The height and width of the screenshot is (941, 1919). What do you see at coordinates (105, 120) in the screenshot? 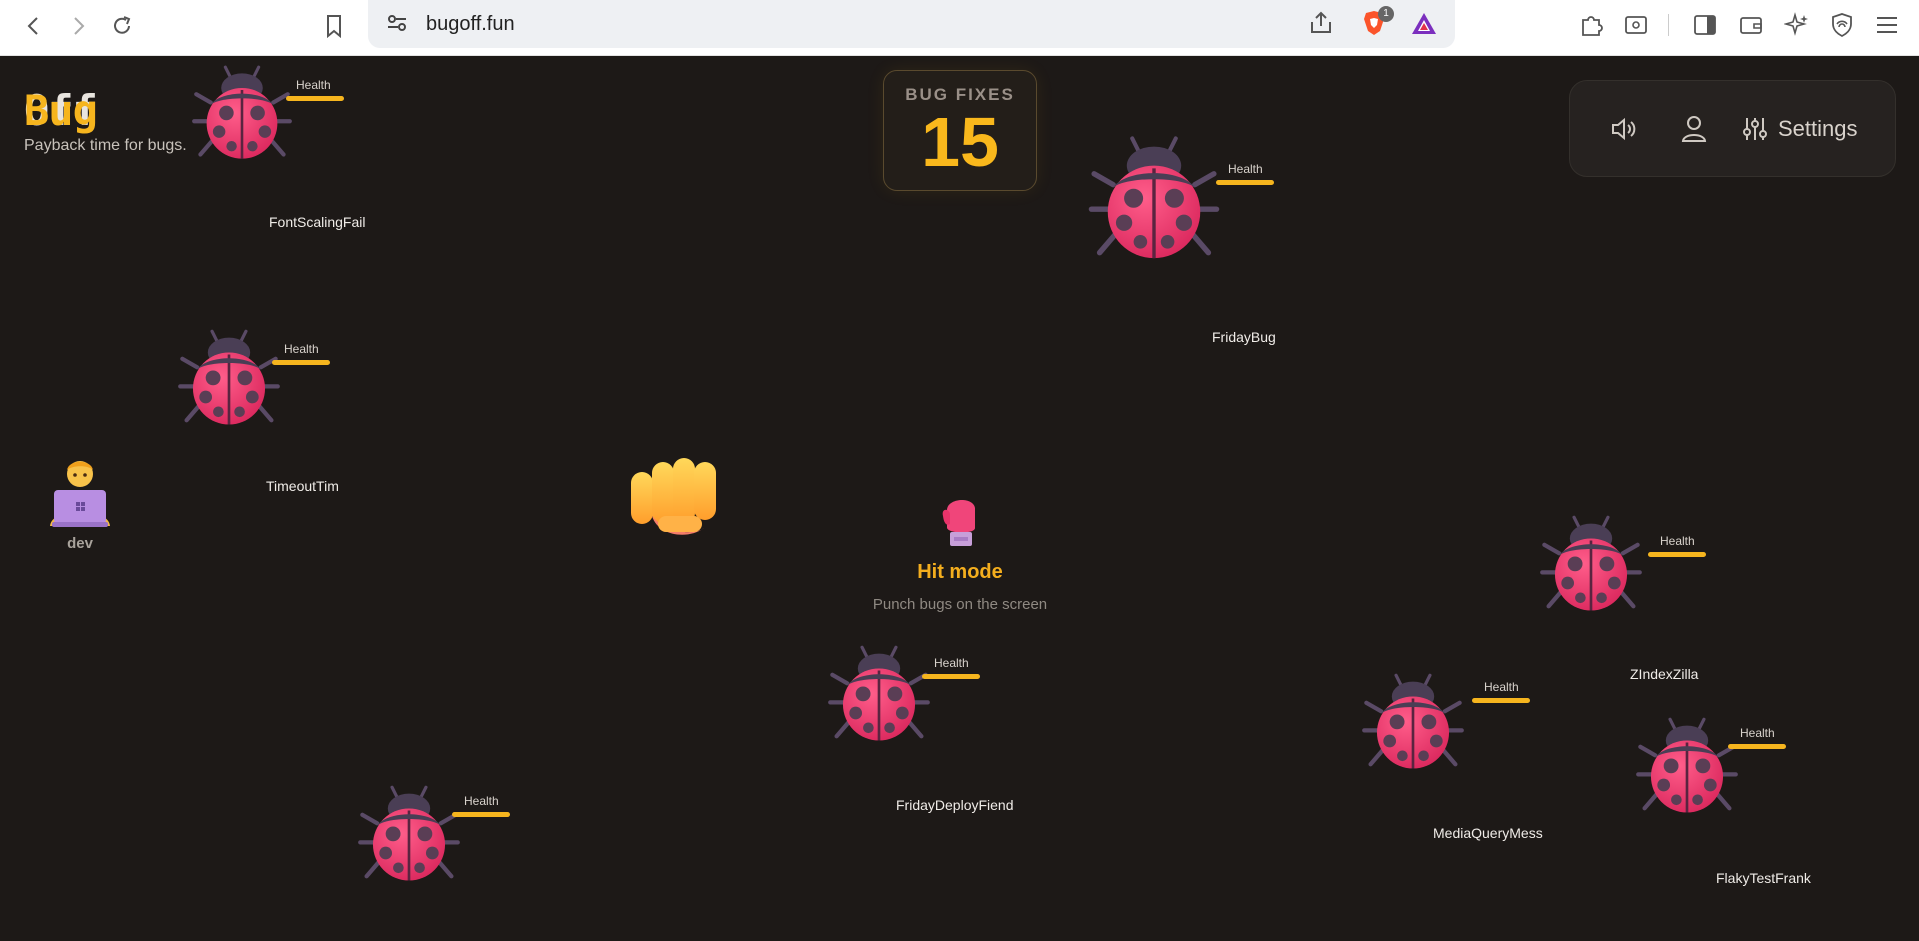
I see `brand: Bug Off Payback time for bugs.` at bounding box center [105, 120].